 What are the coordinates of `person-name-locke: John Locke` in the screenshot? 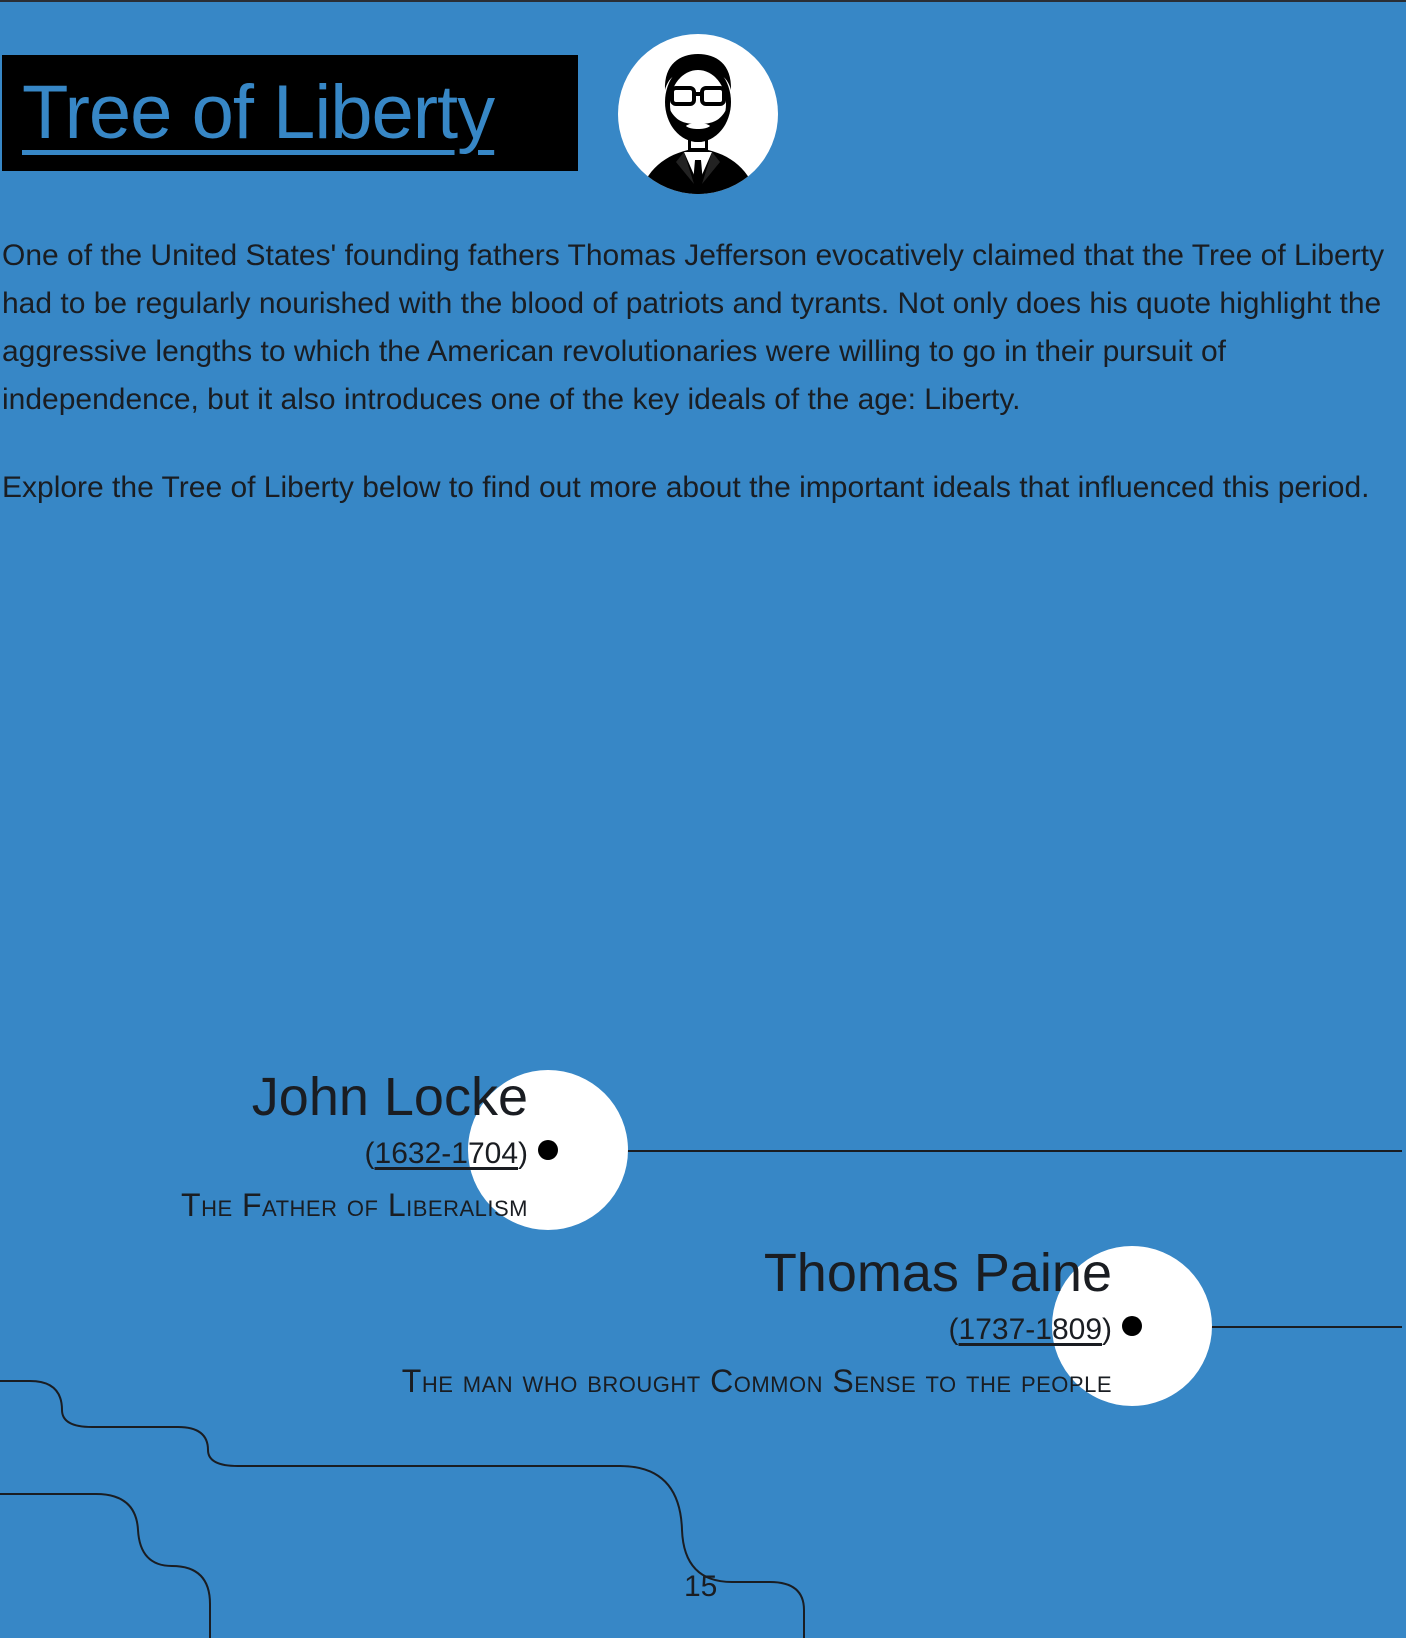 It's located at (389, 1097).